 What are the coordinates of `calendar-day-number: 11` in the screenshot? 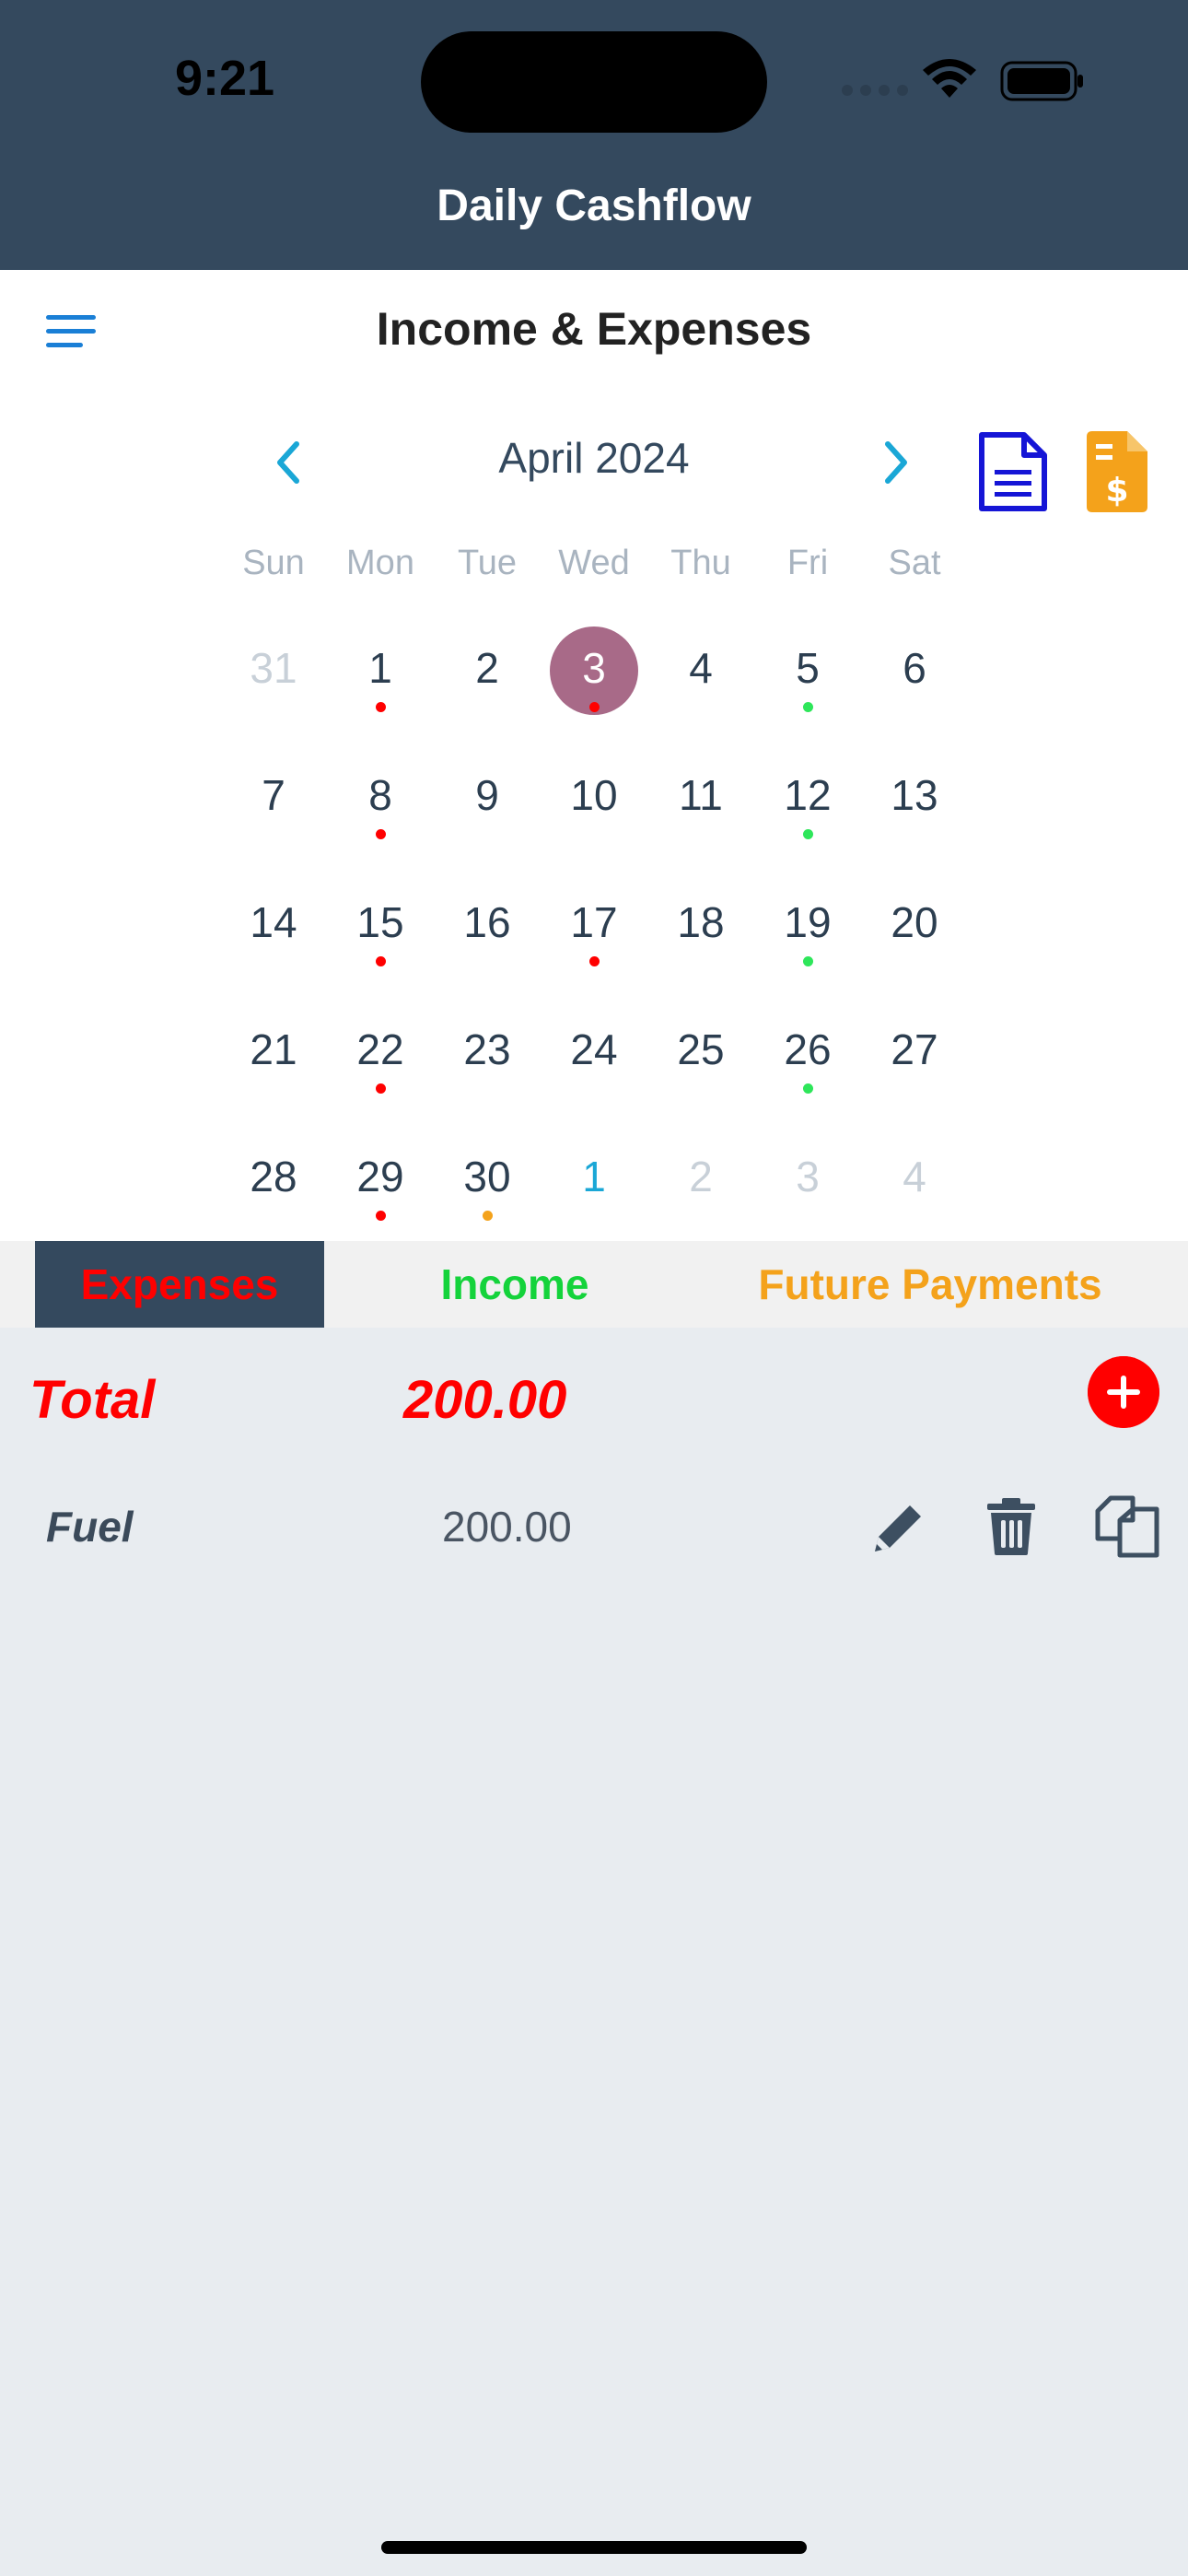 It's located at (701, 795).